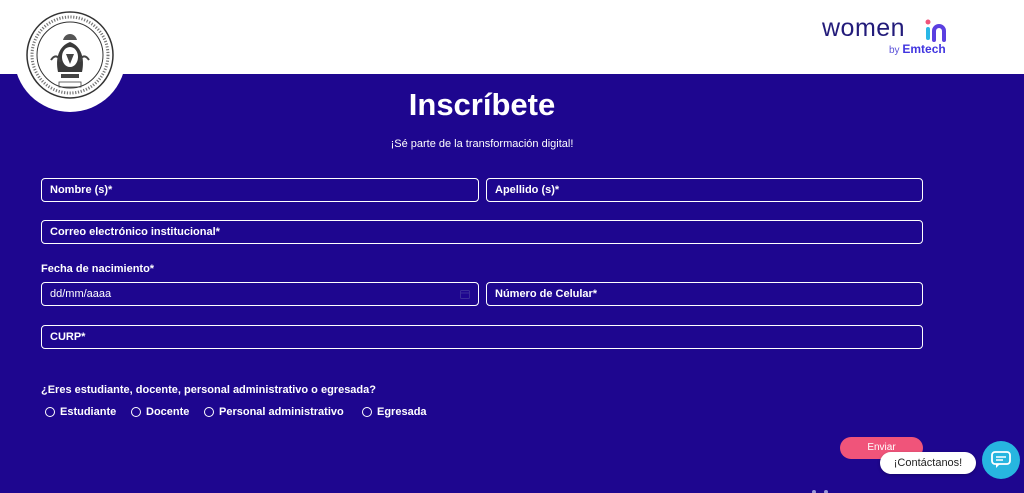  I want to click on email-placeholder: Correo electrónico institucional*, so click(135, 232).